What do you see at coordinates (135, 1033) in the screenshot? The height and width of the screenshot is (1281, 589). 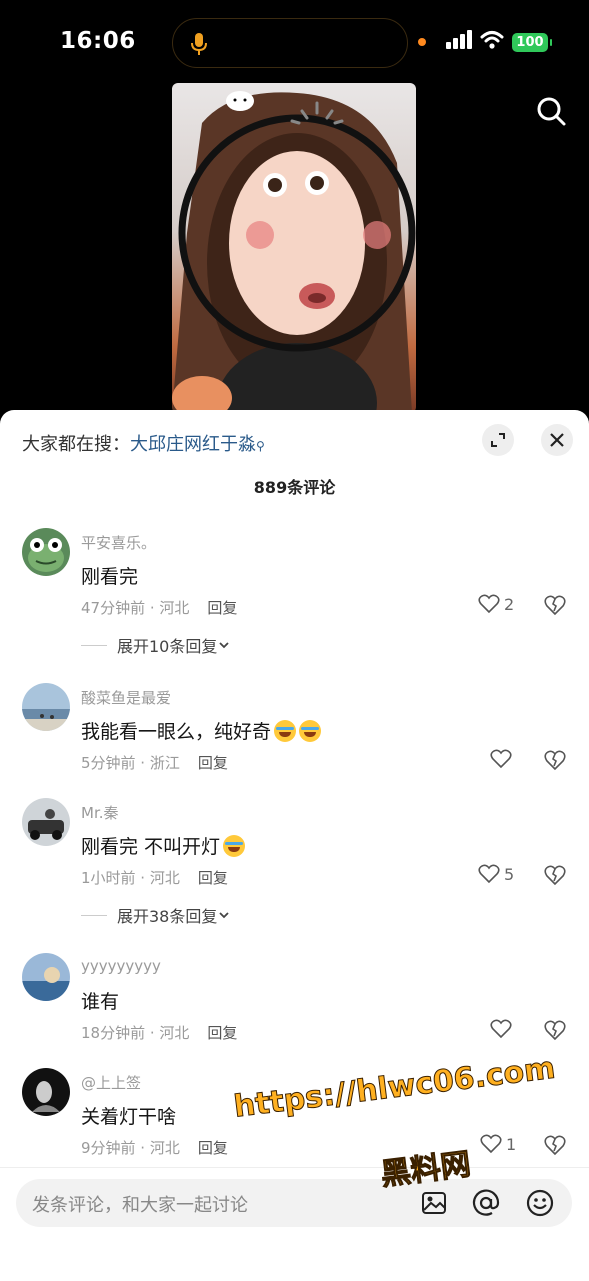 I see `comment-time: 18分钟前 · 河北` at bounding box center [135, 1033].